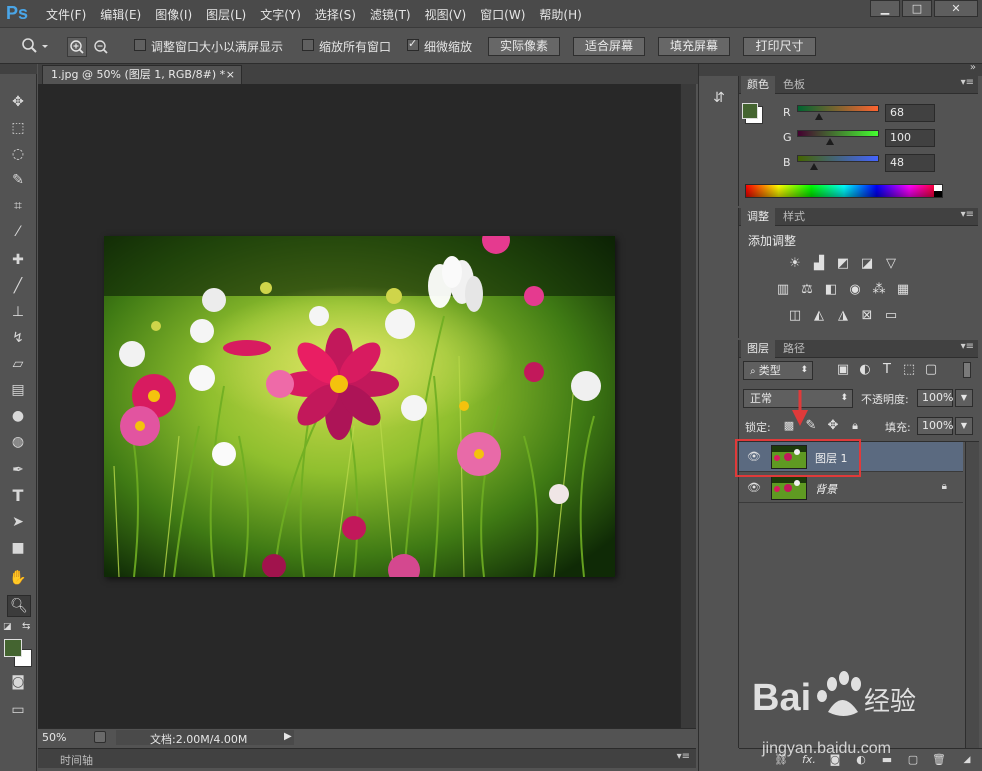 This screenshot has width=982, height=771. Describe the element at coordinates (887, 760) in the screenshot. I see `new-group-icon: ▬` at that location.